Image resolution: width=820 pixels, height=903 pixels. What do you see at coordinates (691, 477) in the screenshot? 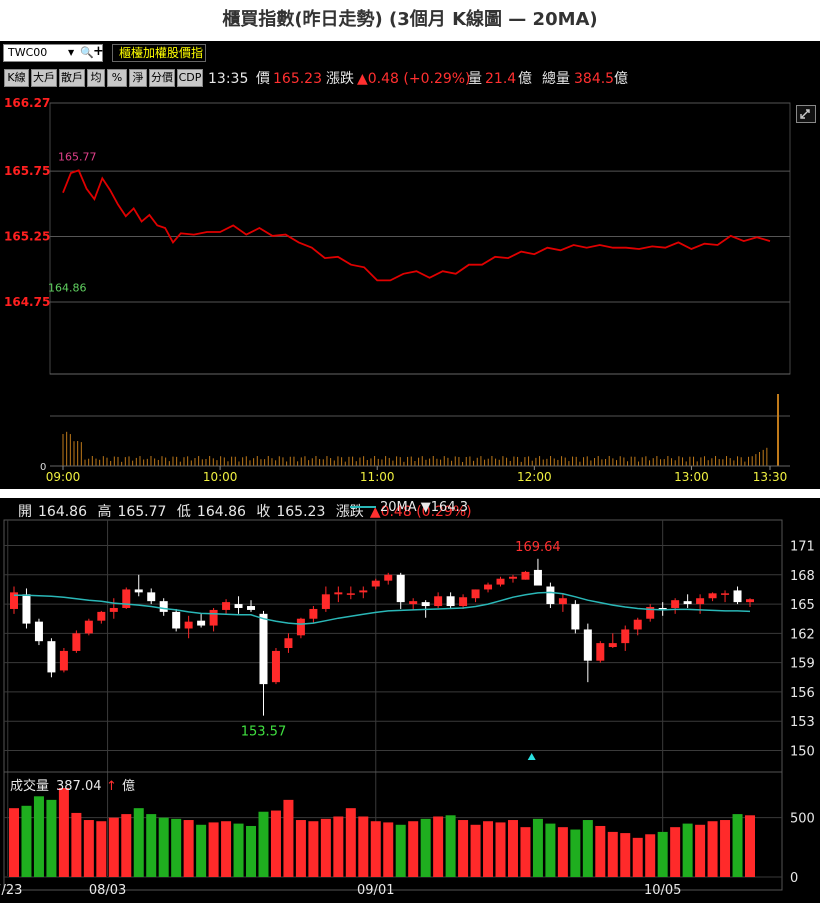
I see `x-tick-label: 13:00` at bounding box center [691, 477].